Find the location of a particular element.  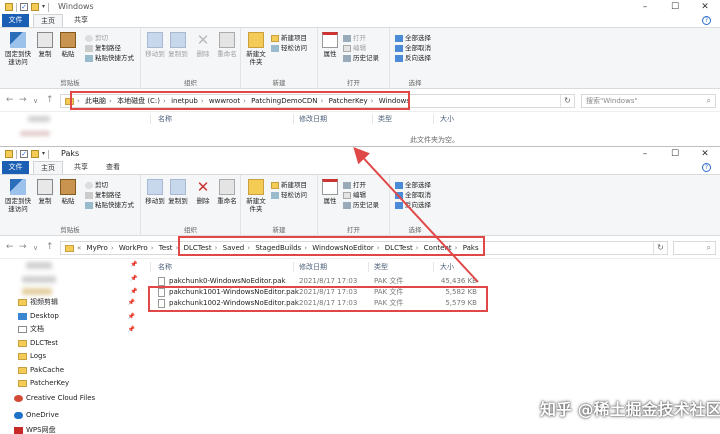

tab-view: 查看 is located at coordinates (113, 167).